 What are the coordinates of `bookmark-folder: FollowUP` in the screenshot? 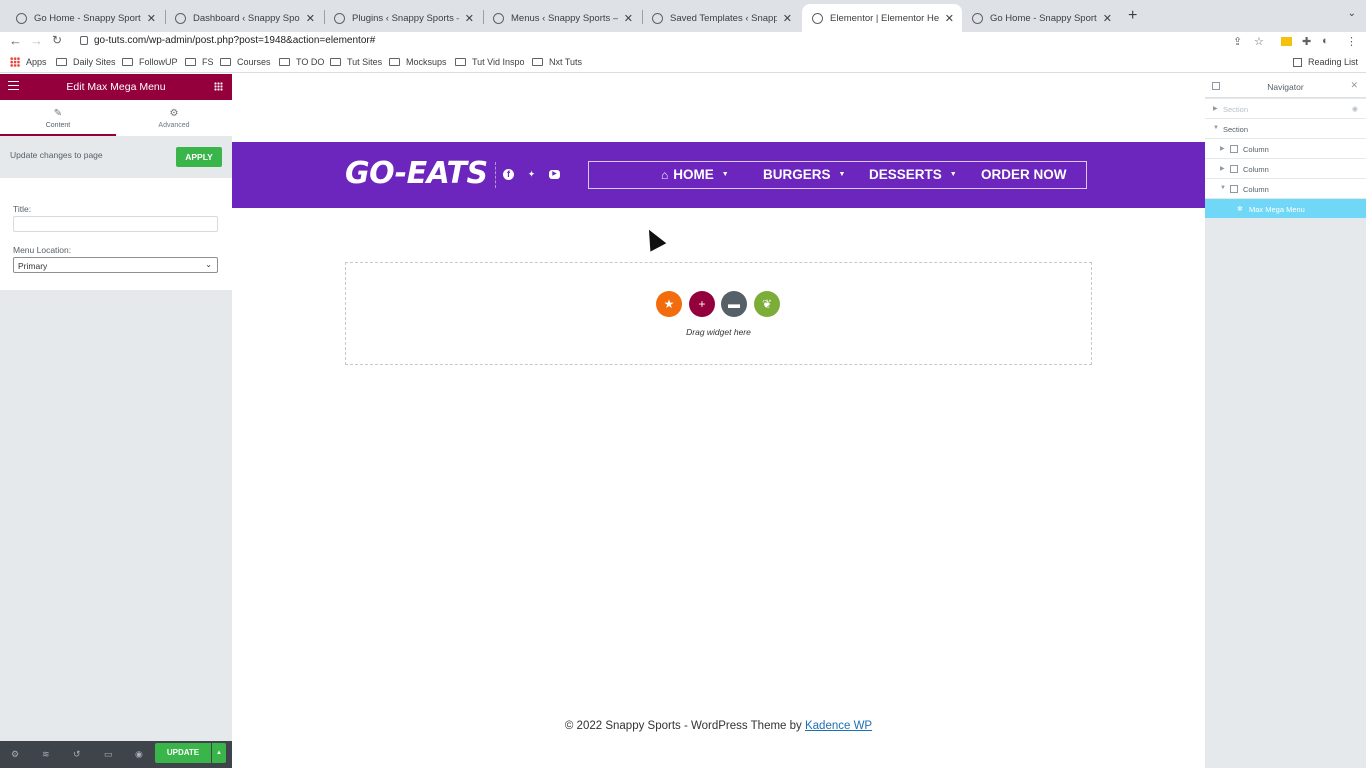 It's located at (150, 62).